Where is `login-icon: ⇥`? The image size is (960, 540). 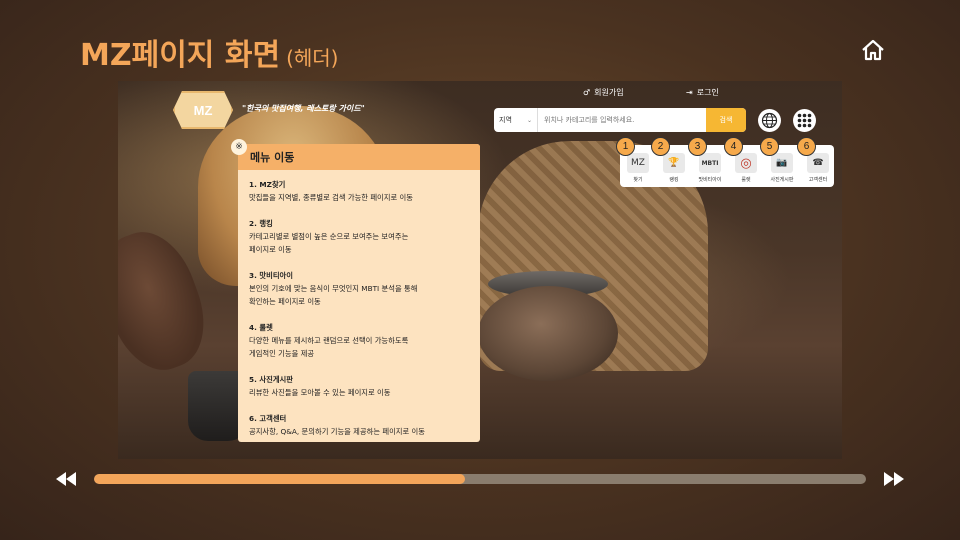 login-icon: ⇥ is located at coordinates (689, 92).